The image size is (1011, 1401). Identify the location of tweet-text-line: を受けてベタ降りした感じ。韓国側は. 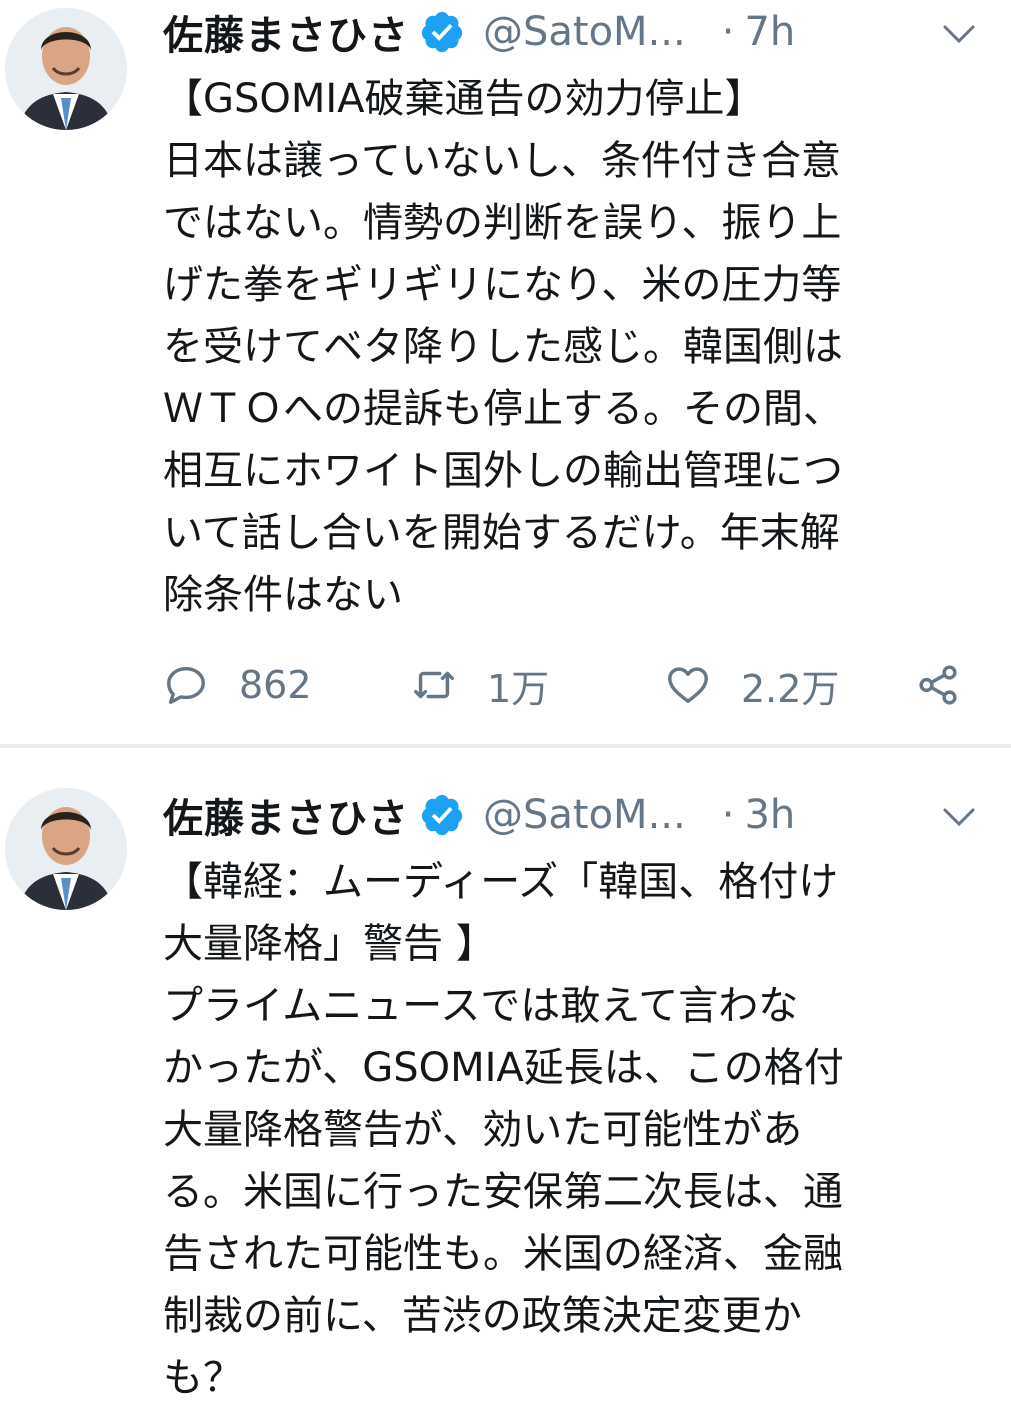
(503, 347).